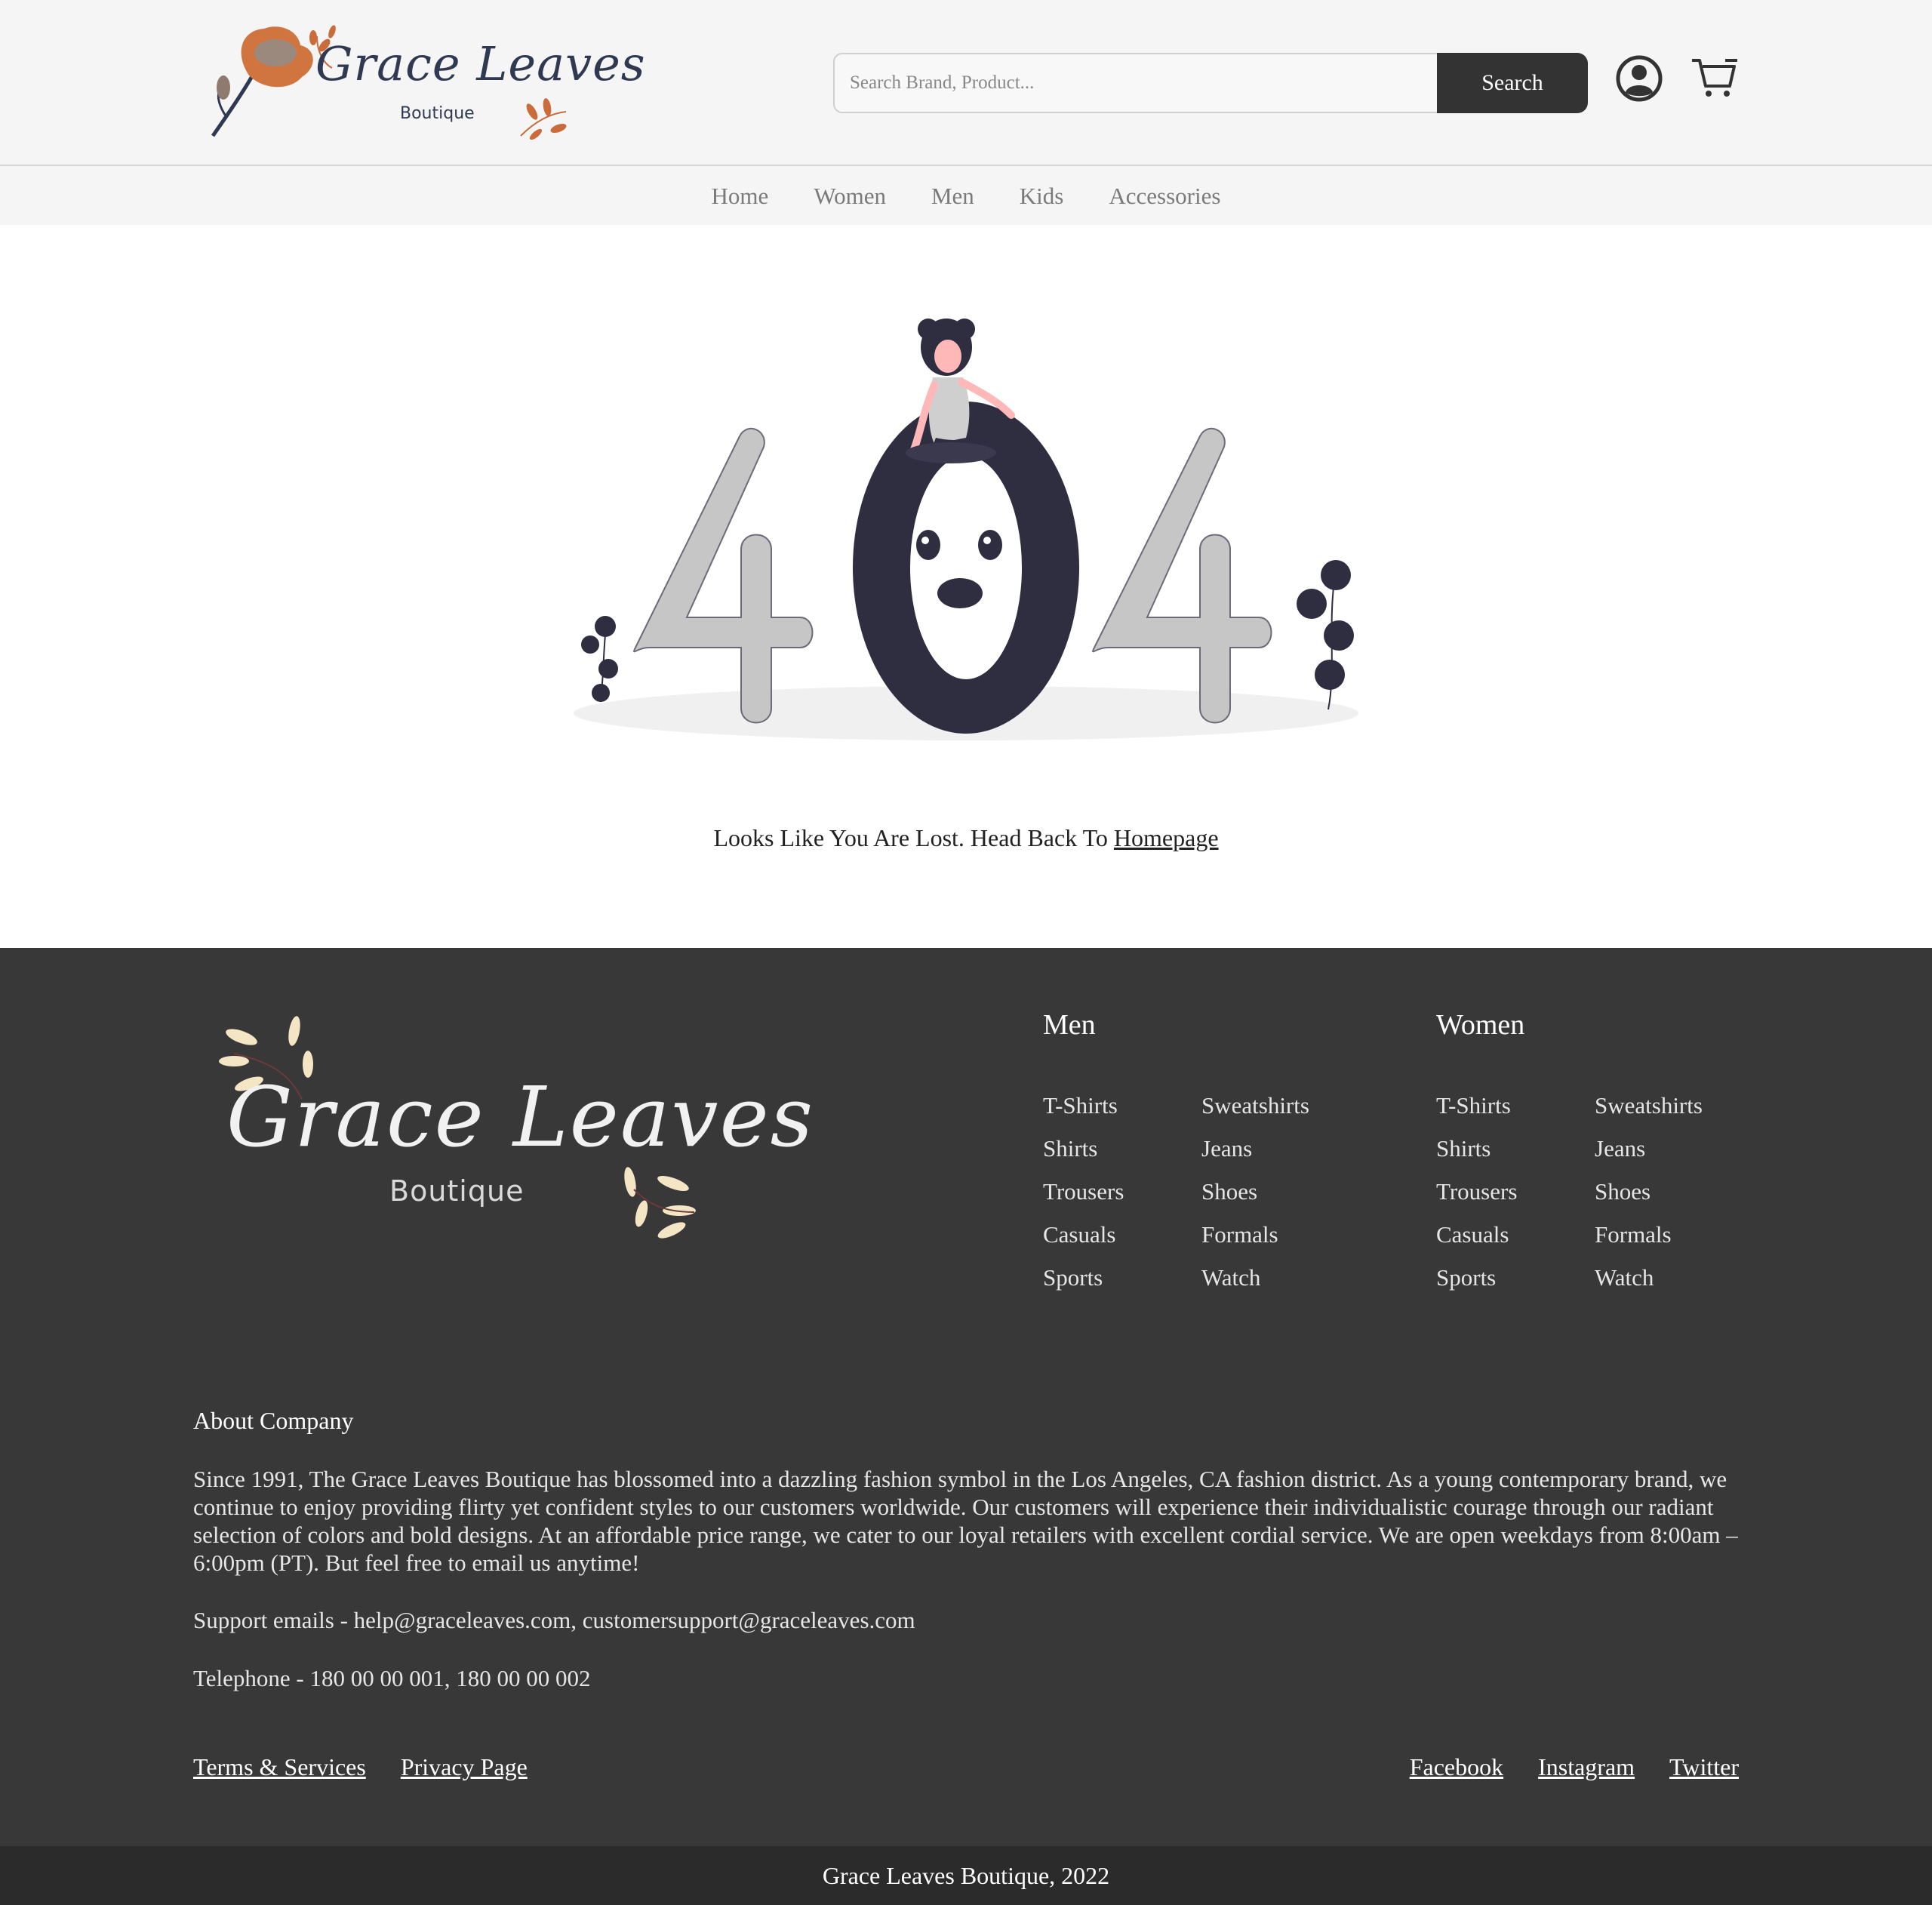 The image size is (1932, 1905). I want to click on facebook-link: Facebook, so click(1456, 1766).